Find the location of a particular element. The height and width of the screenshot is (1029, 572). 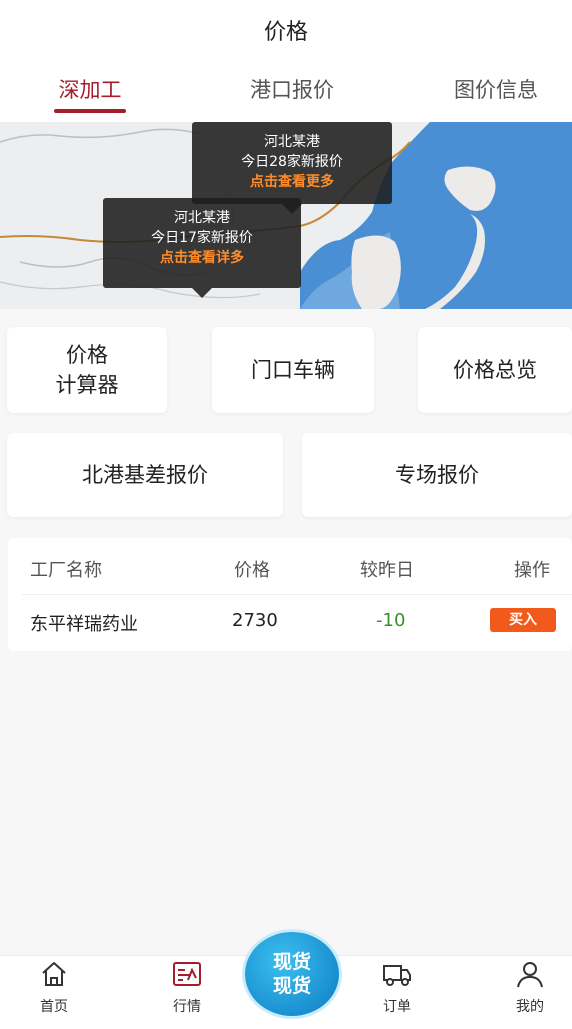

nav-orders-label: 订单 is located at coordinates (397, 1007).